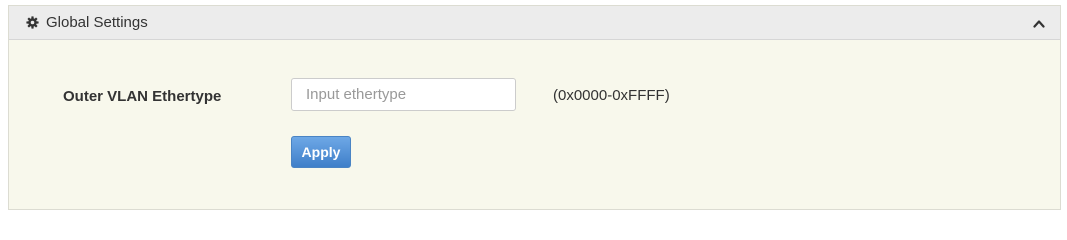  Describe the element at coordinates (97, 22) in the screenshot. I see `panel-title: Global Settings` at that location.